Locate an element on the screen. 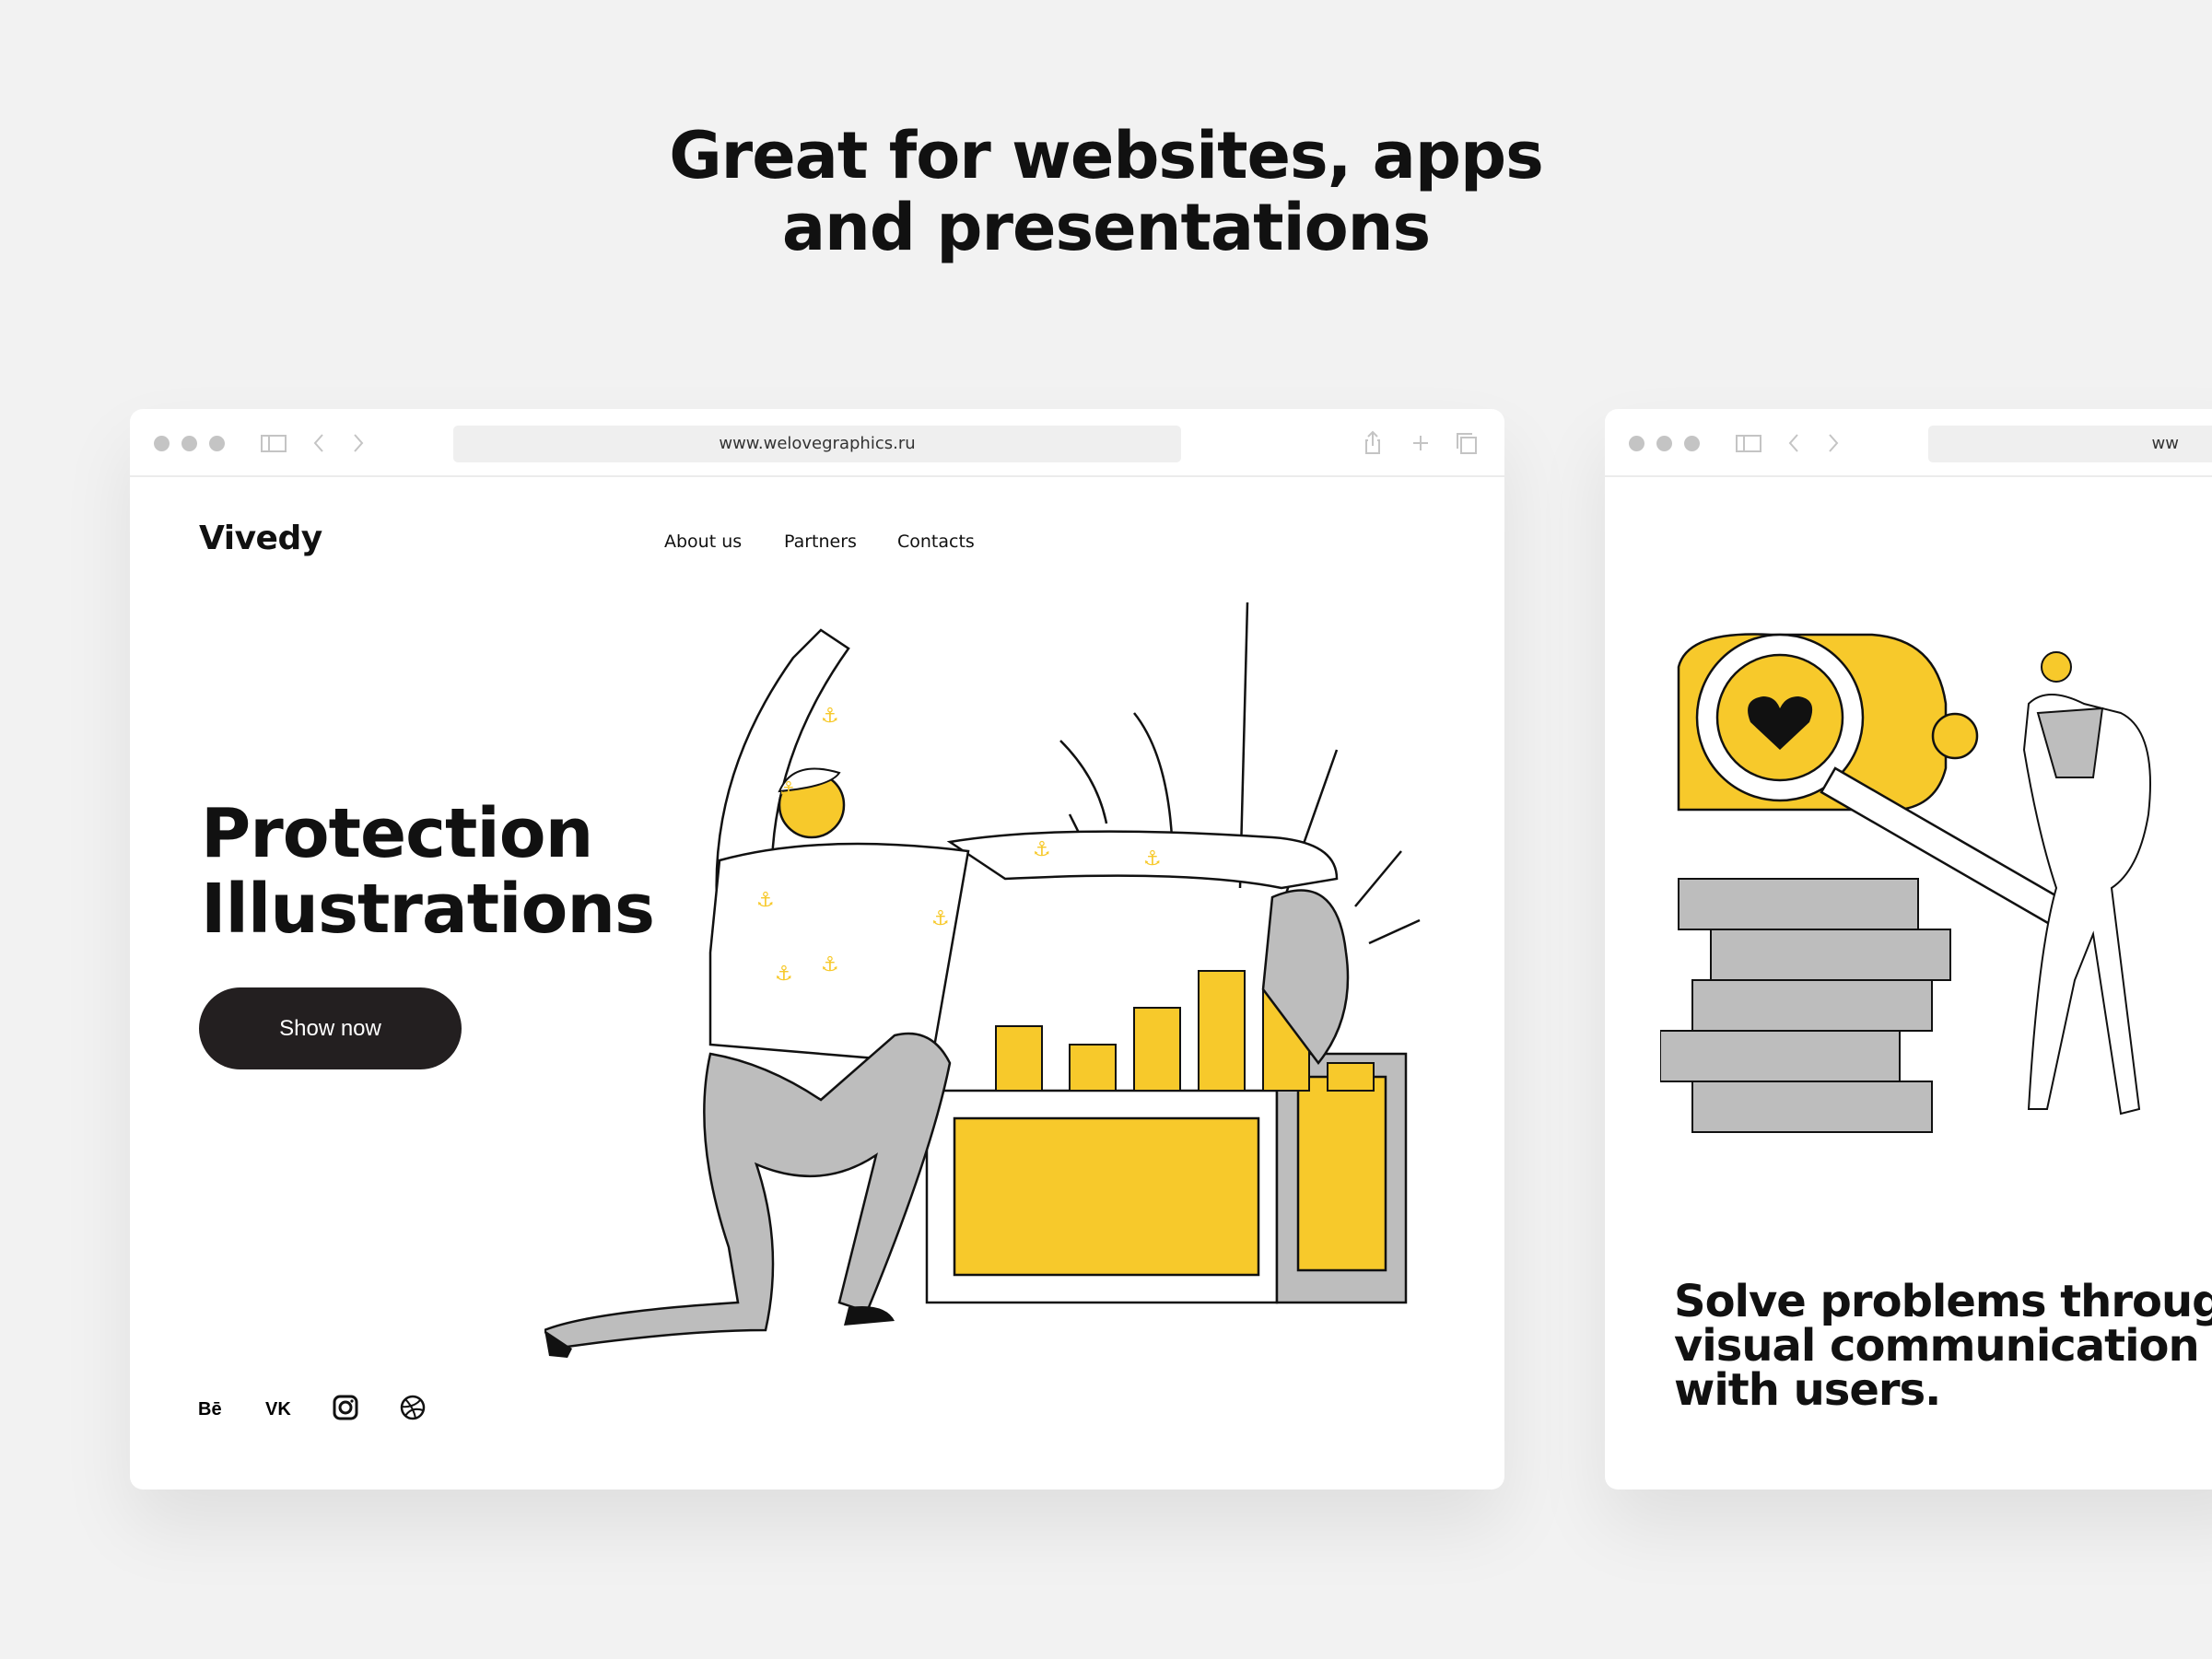 This screenshot has width=2212, height=1659. browser-toolbar: ww is located at coordinates (1908, 443).